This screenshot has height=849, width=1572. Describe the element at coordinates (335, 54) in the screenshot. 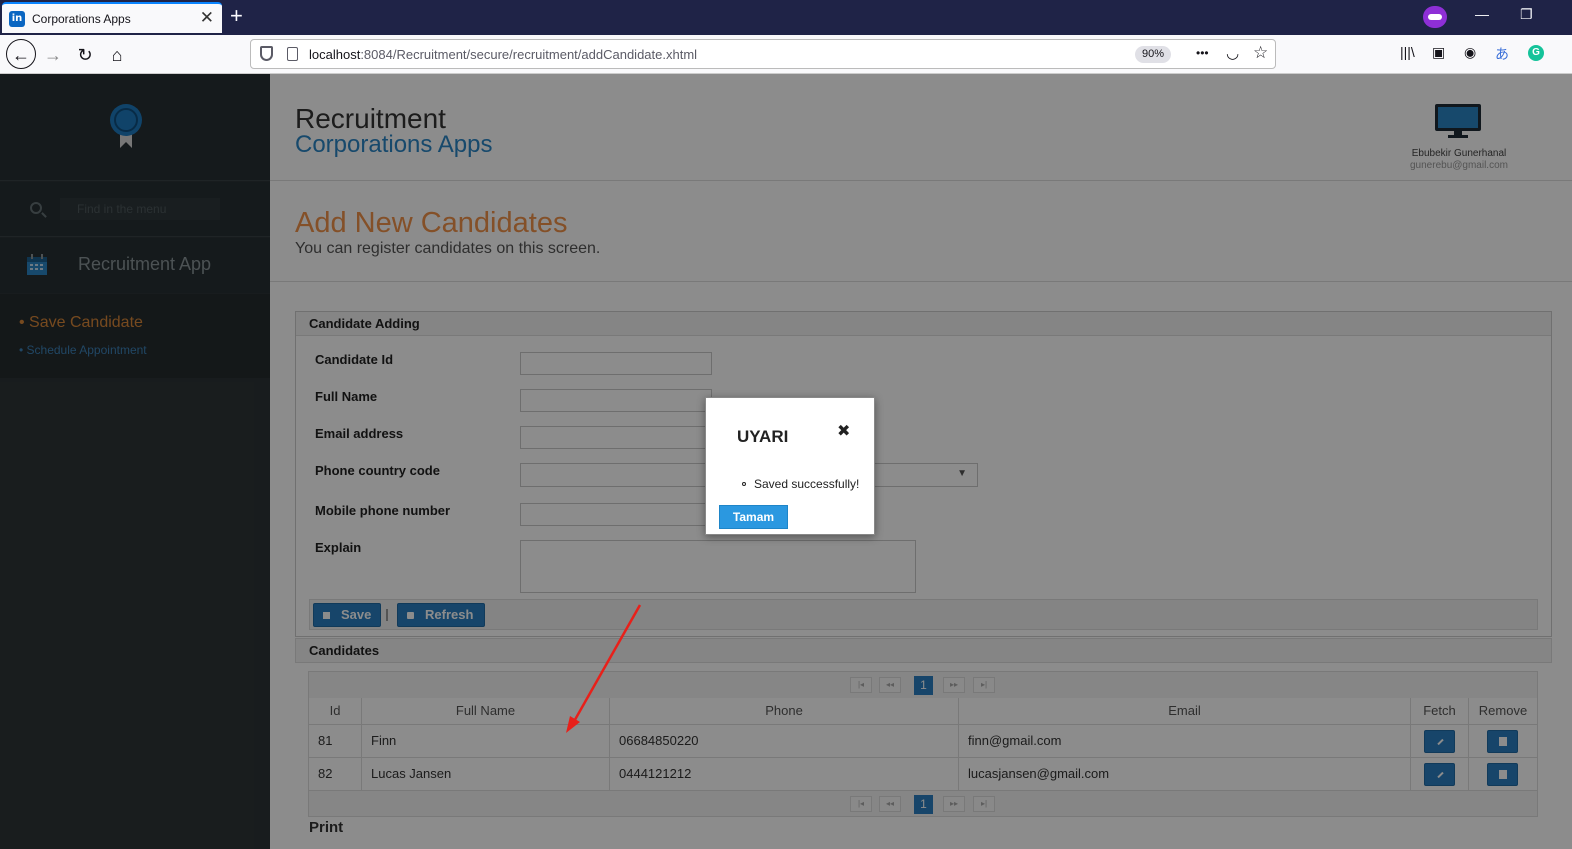

I see `url-host: localhost` at that location.